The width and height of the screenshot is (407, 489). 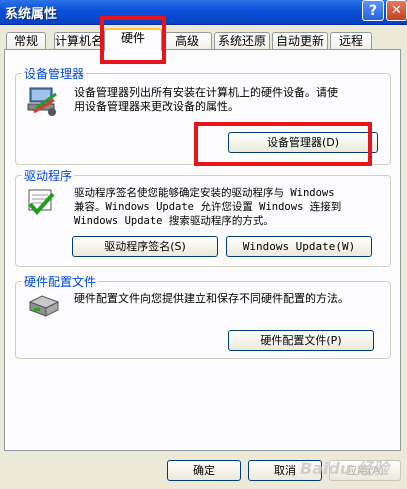 I want to click on device-manager-title: 设备管理器, so click(x=54, y=73).